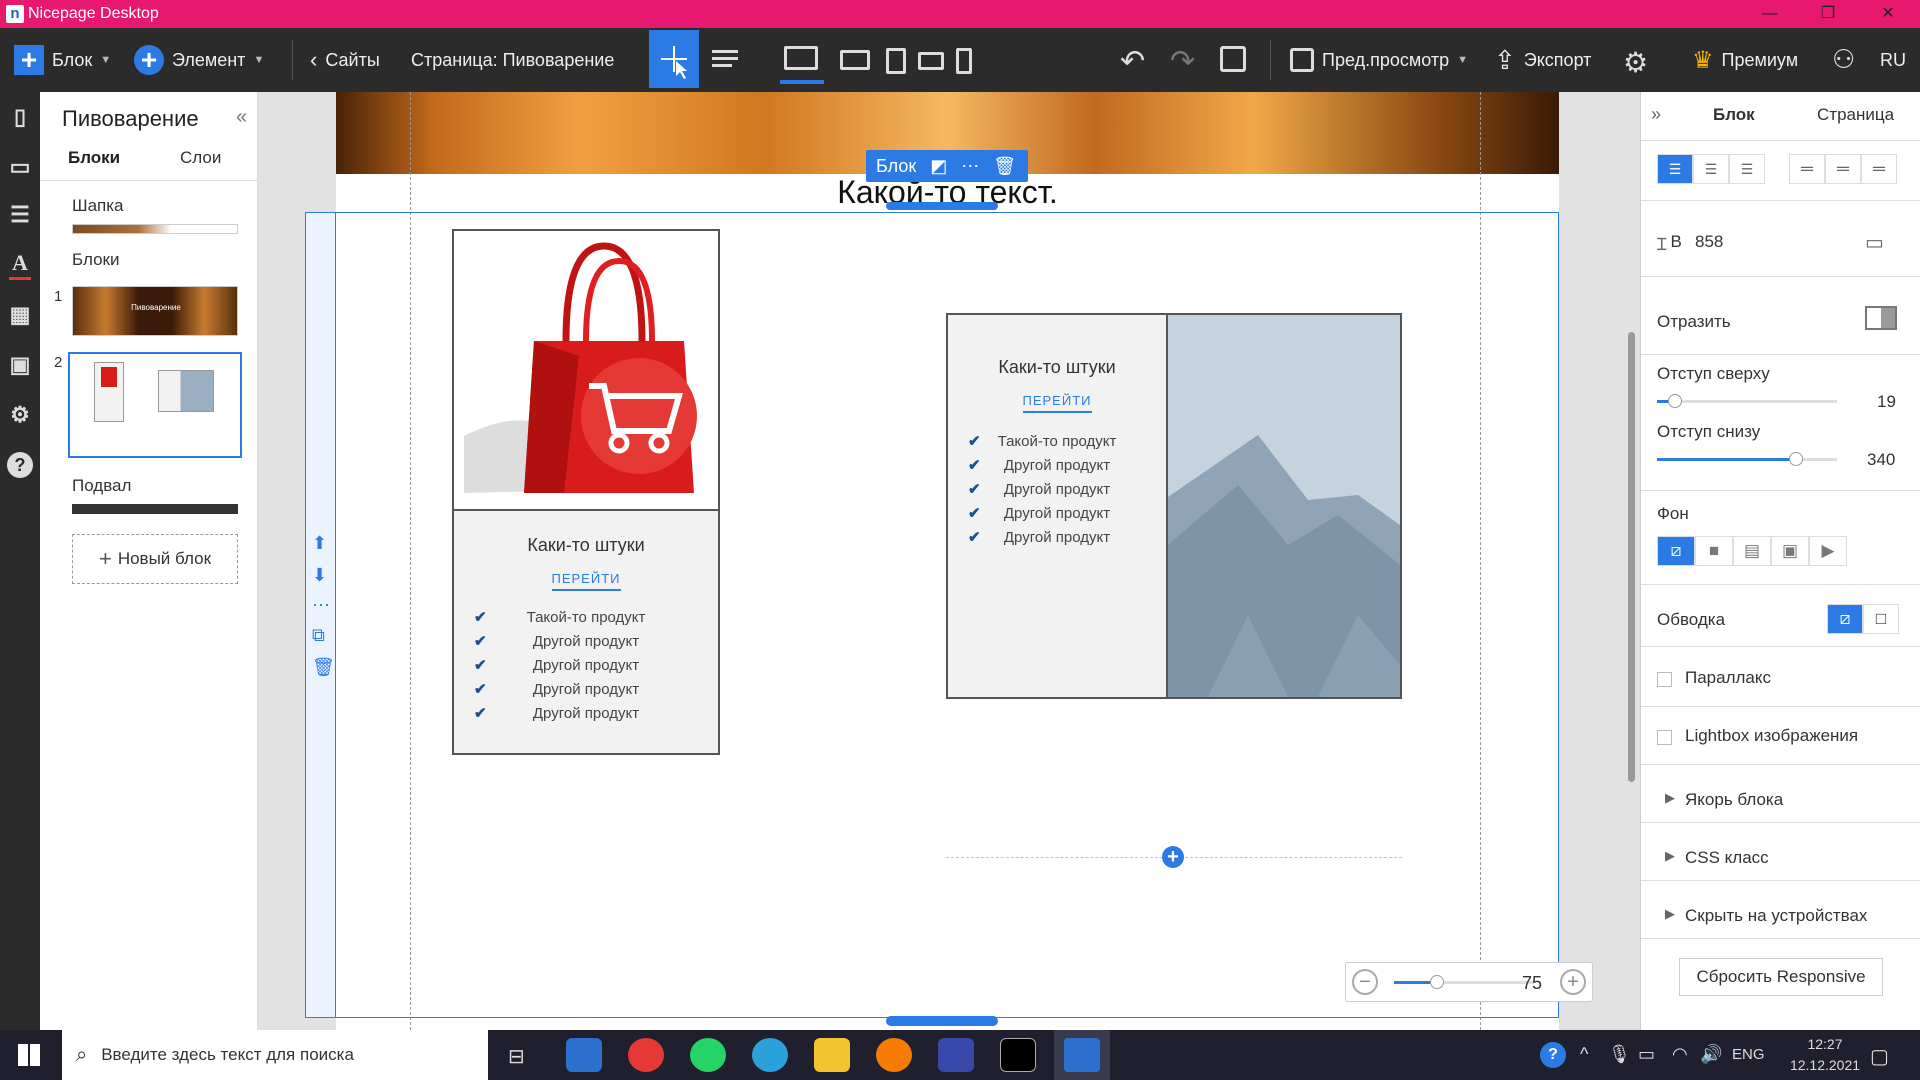 The height and width of the screenshot is (1080, 1920). What do you see at coordinates (1664, 737) in the screenshot?
I see `lightbox-checkbox` at bounding box center [1664, 737].